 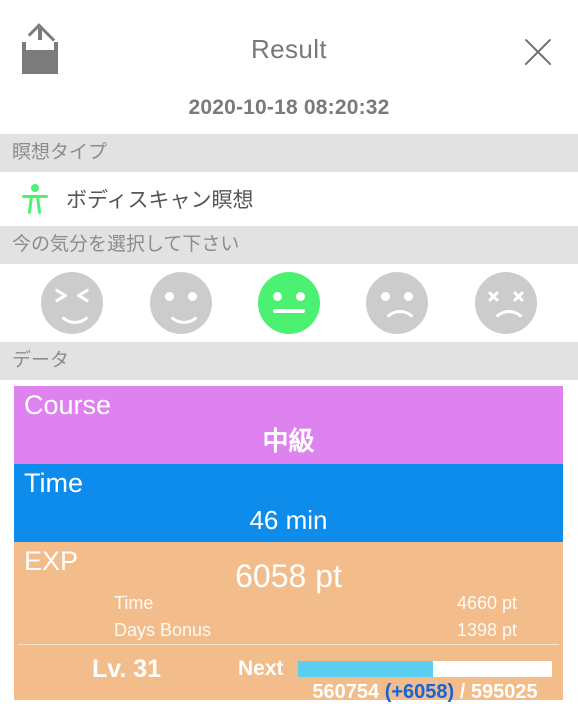 I want to click on x-eye-right-icon, so click(x=518, y=296).